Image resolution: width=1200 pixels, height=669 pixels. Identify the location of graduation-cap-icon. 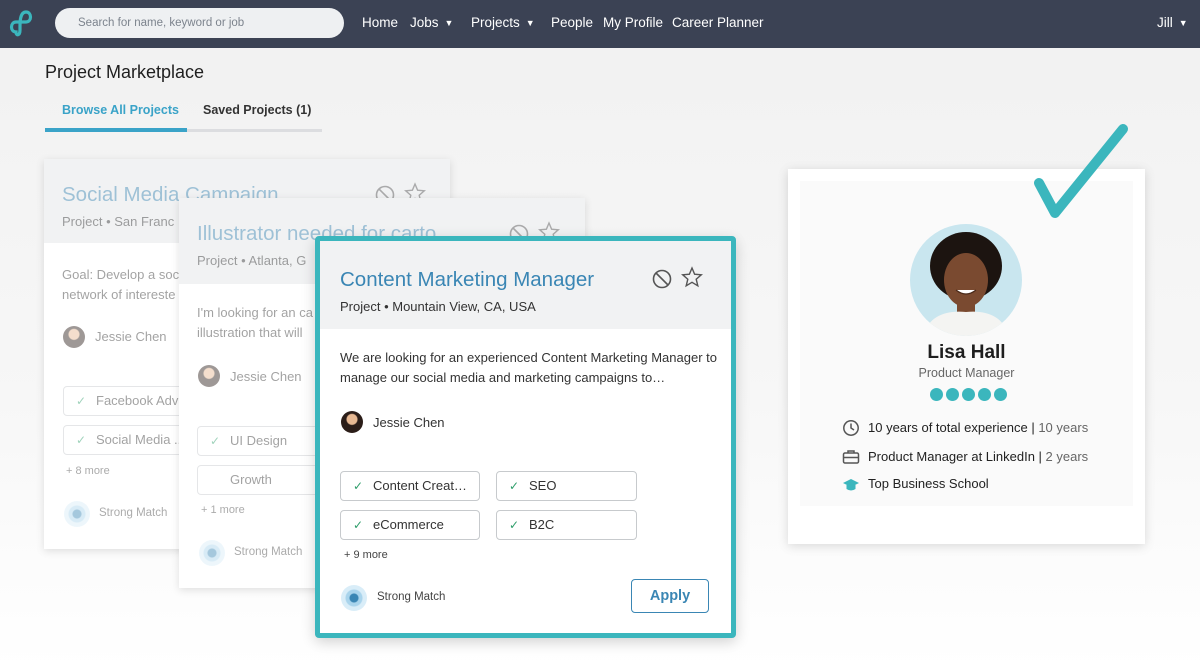
(851, 485).